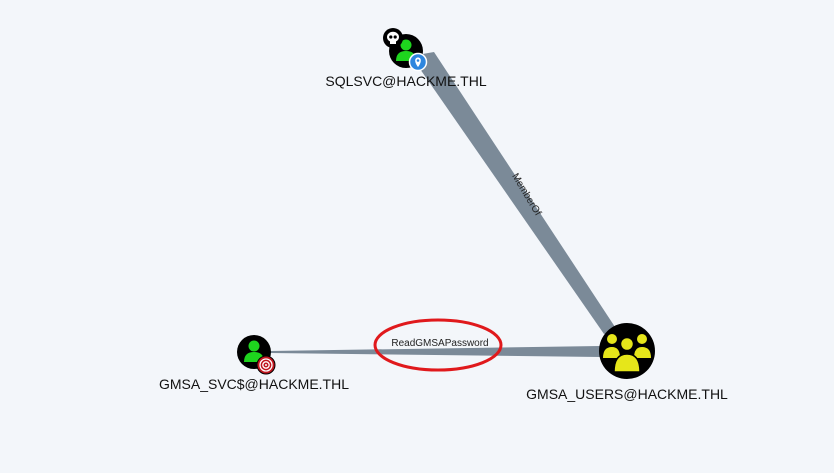 The image size is (834, 473). Describe the element at coordinates (254, 384) in the screenshot. I see `node-gmsa-svc-label: GMSA_SVC$@HACKME.THL` at that location.